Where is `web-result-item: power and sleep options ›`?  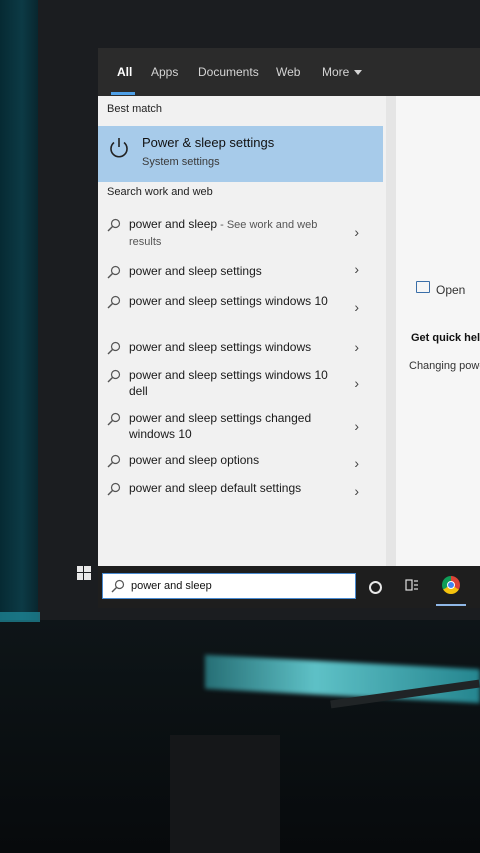
web-result-item: power and sleep options › is located at coordinates (240, 462).